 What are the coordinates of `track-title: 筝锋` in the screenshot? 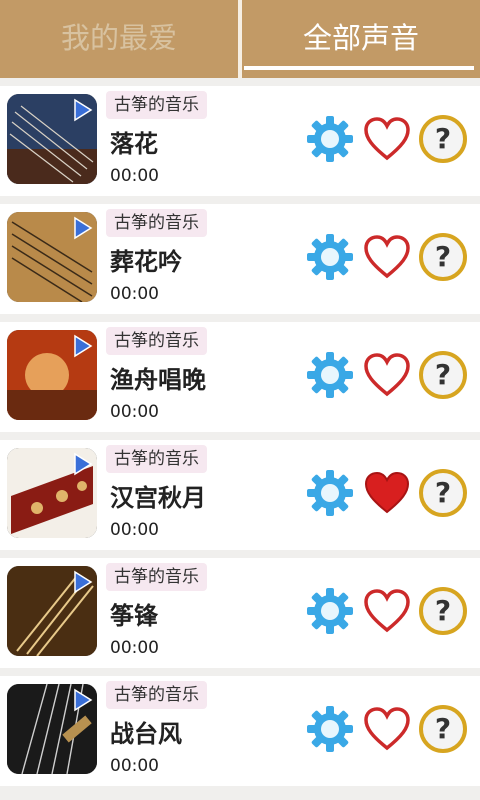 It's located at (134, 613).